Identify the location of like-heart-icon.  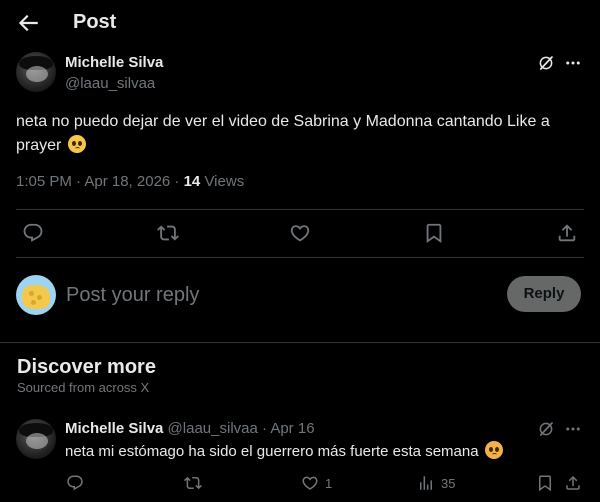
(300, 233).